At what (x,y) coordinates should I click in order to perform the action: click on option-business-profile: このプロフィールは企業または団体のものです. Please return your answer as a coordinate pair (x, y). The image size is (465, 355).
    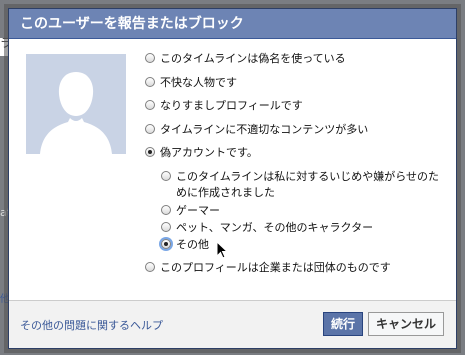
    Looking at the image, I should click on (296, 272).